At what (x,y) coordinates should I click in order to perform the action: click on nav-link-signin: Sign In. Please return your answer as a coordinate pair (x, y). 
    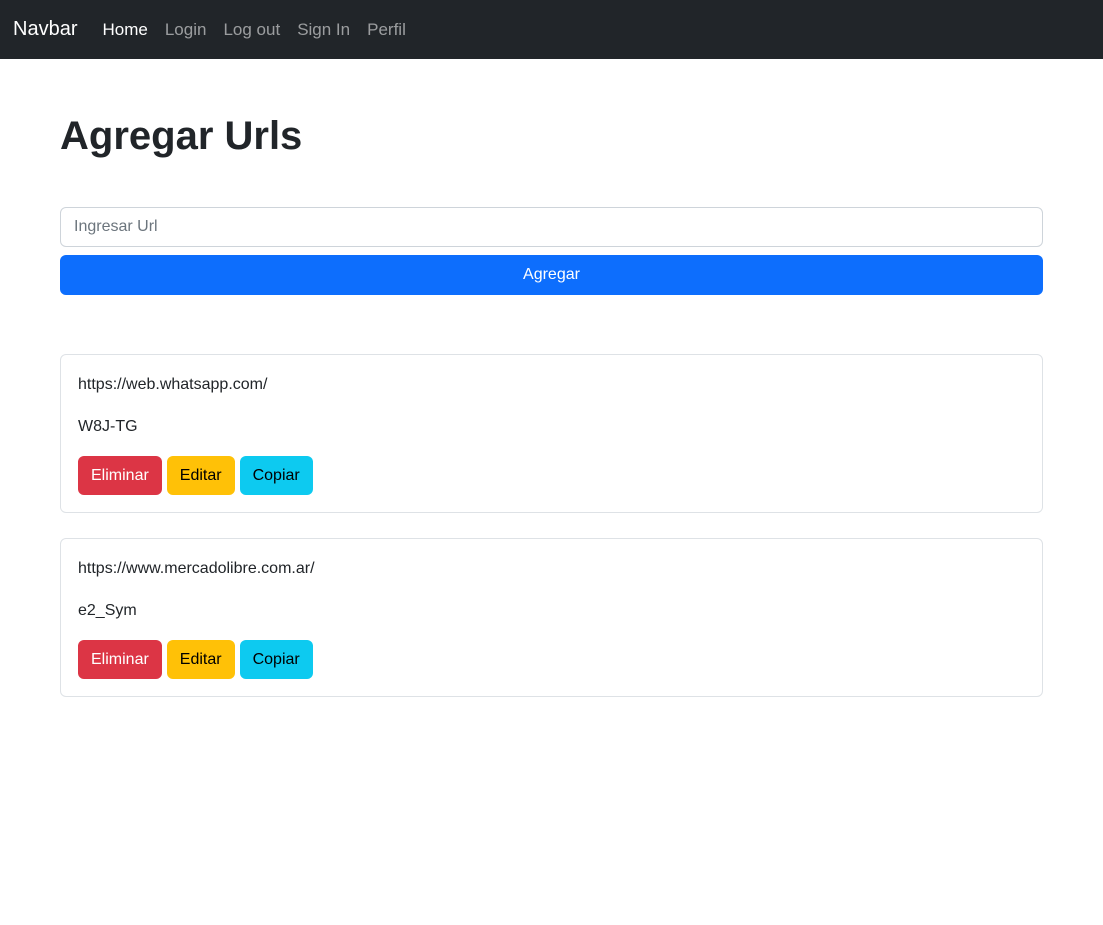
    Looking at the image, I should click on (323, 30).